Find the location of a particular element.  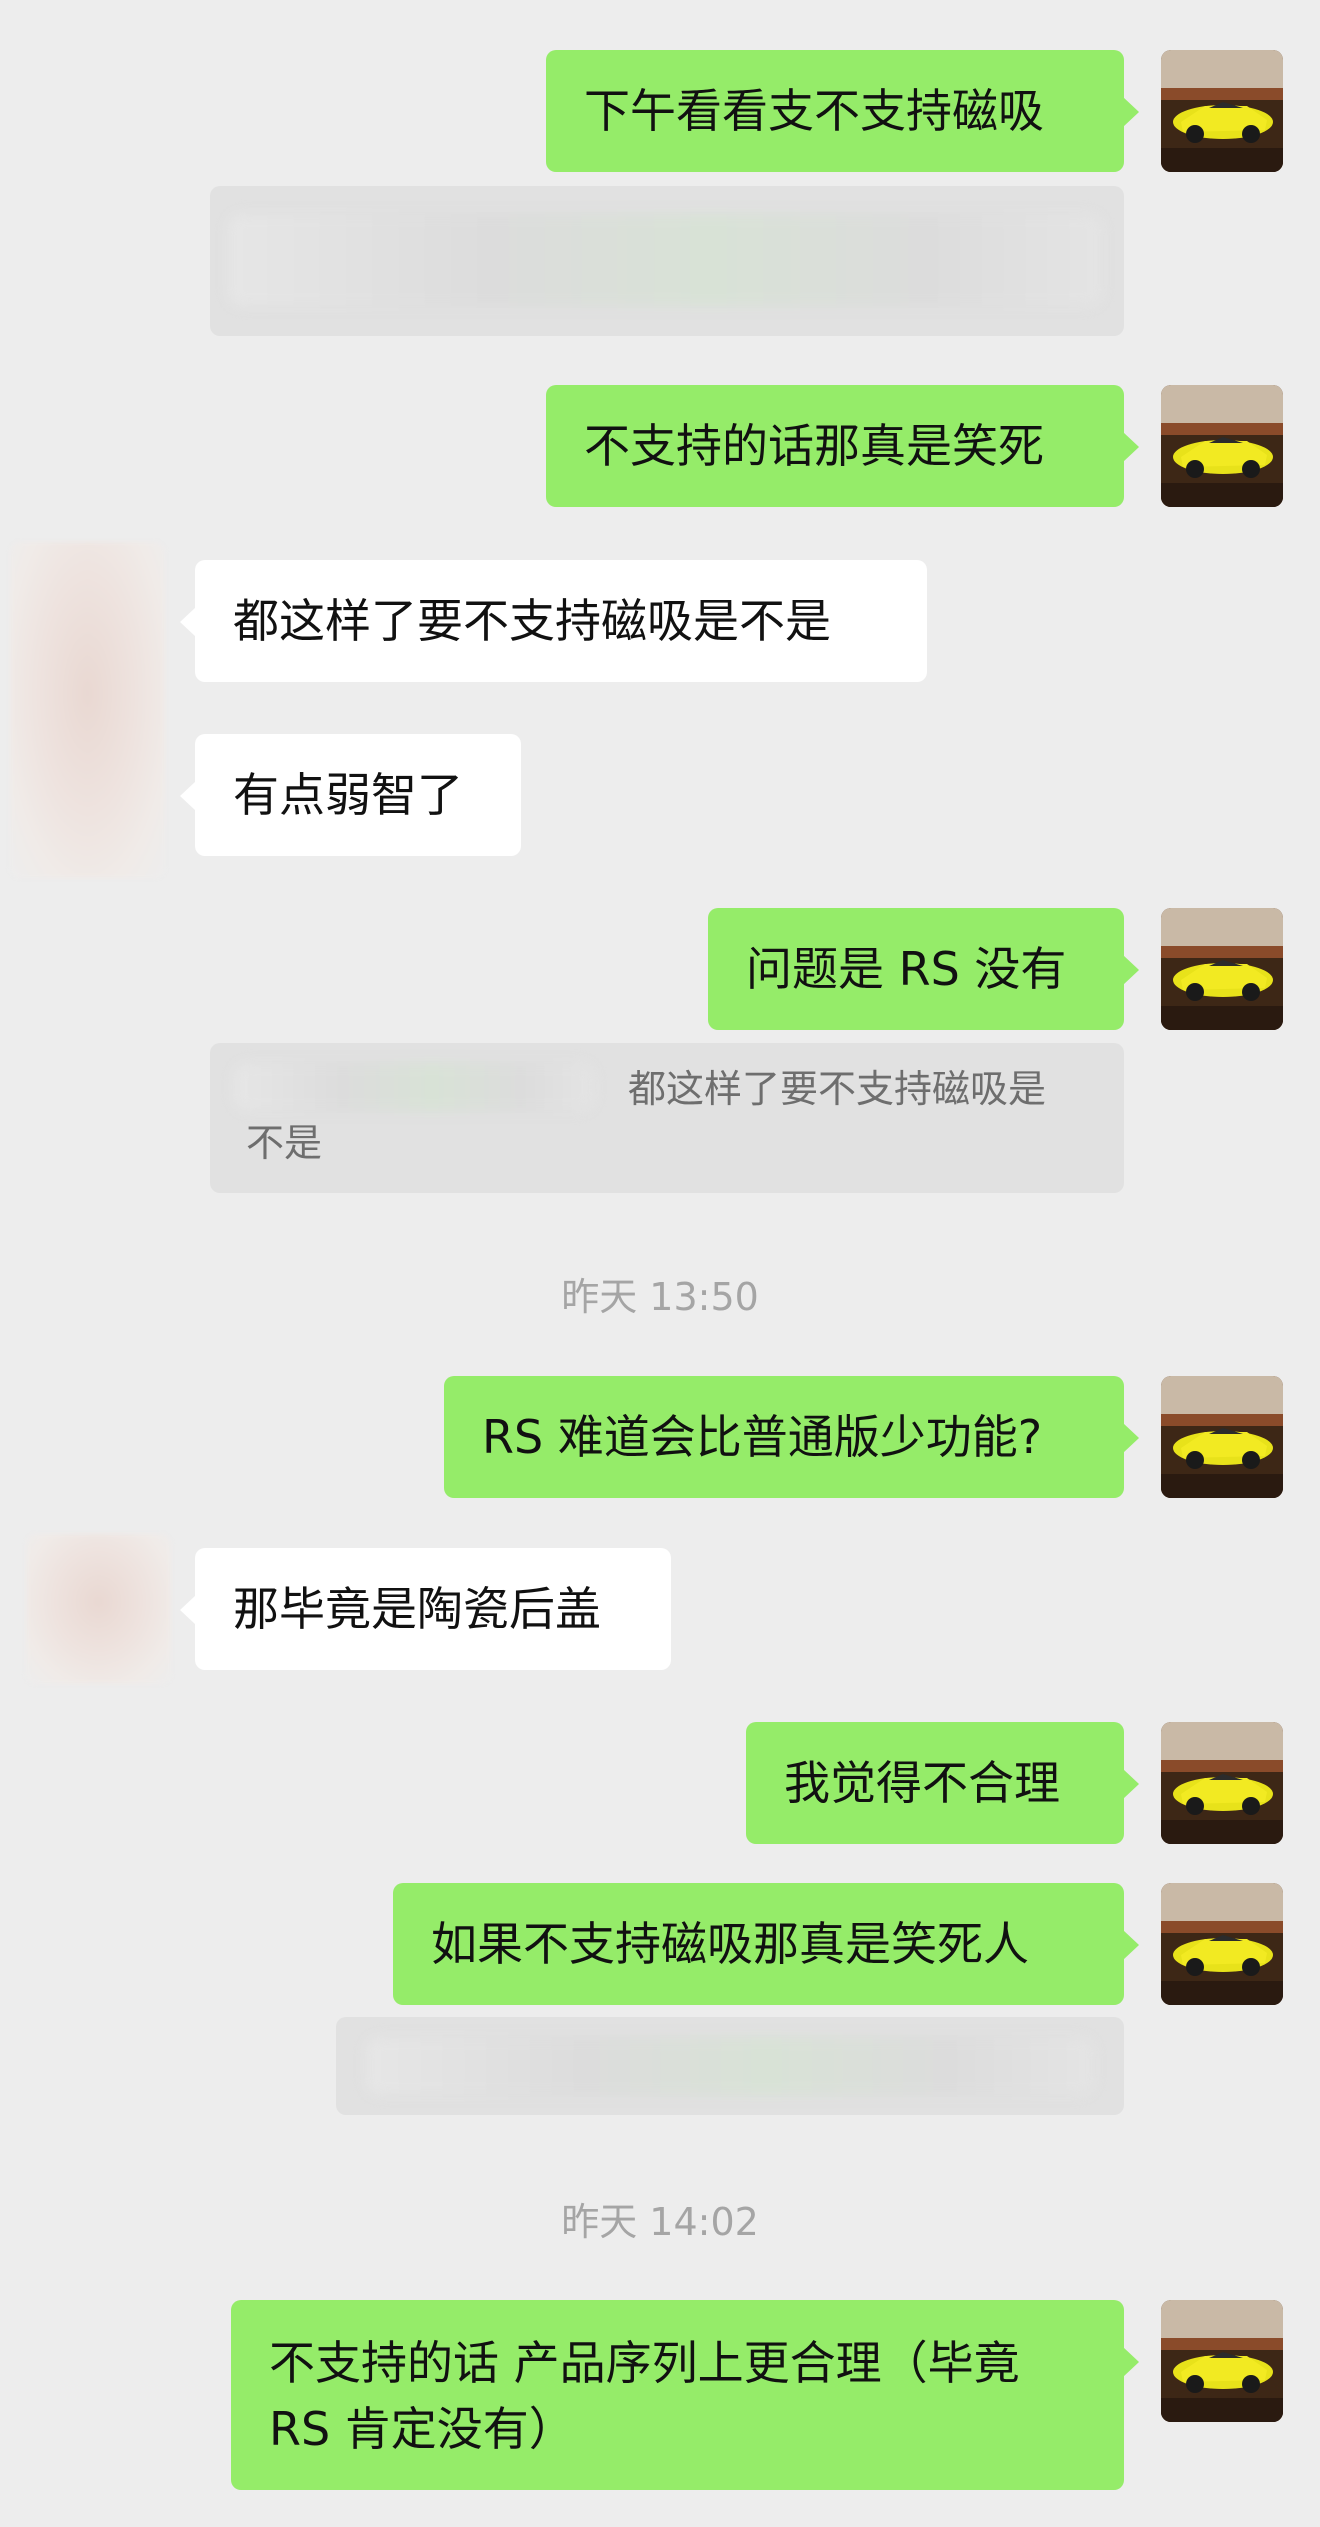

message-text: 我觉得不合理 is located at coordinates (922, 1783).